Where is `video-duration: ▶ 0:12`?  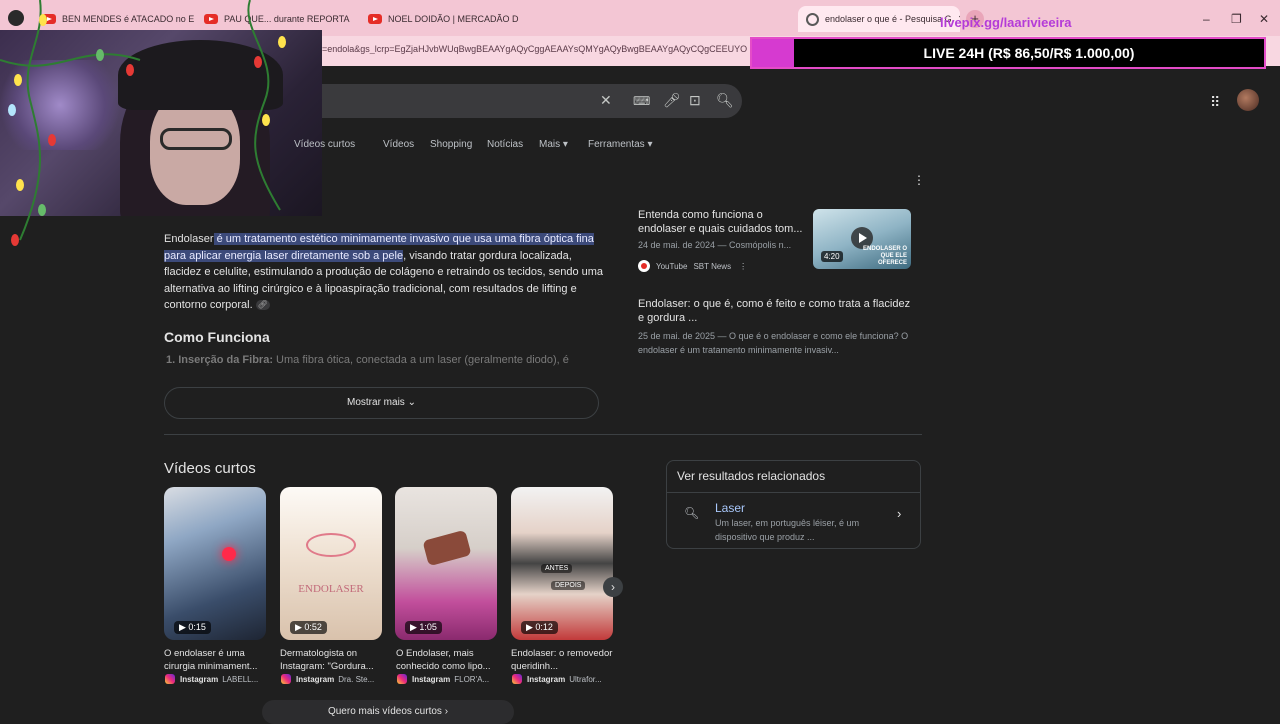 video-duration: ▶ 0:12 is located at coordinates (539, 627).